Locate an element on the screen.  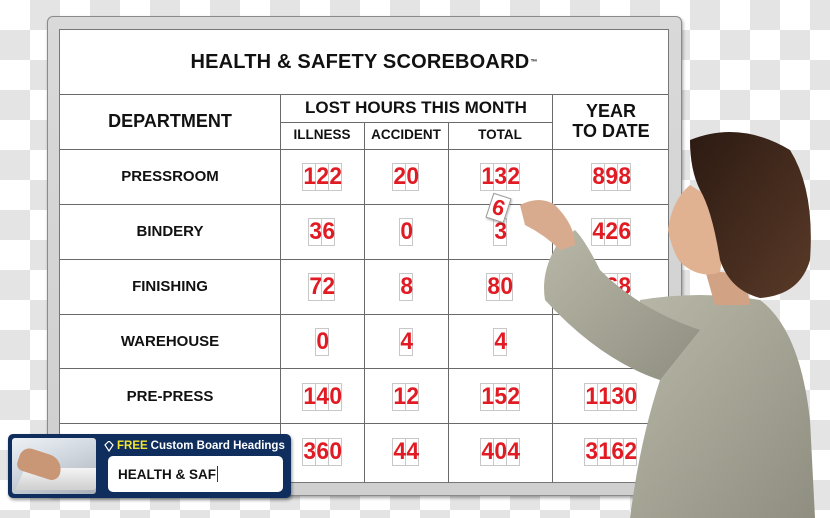
cell-accident: 4 is located at coordinates (406, 341).